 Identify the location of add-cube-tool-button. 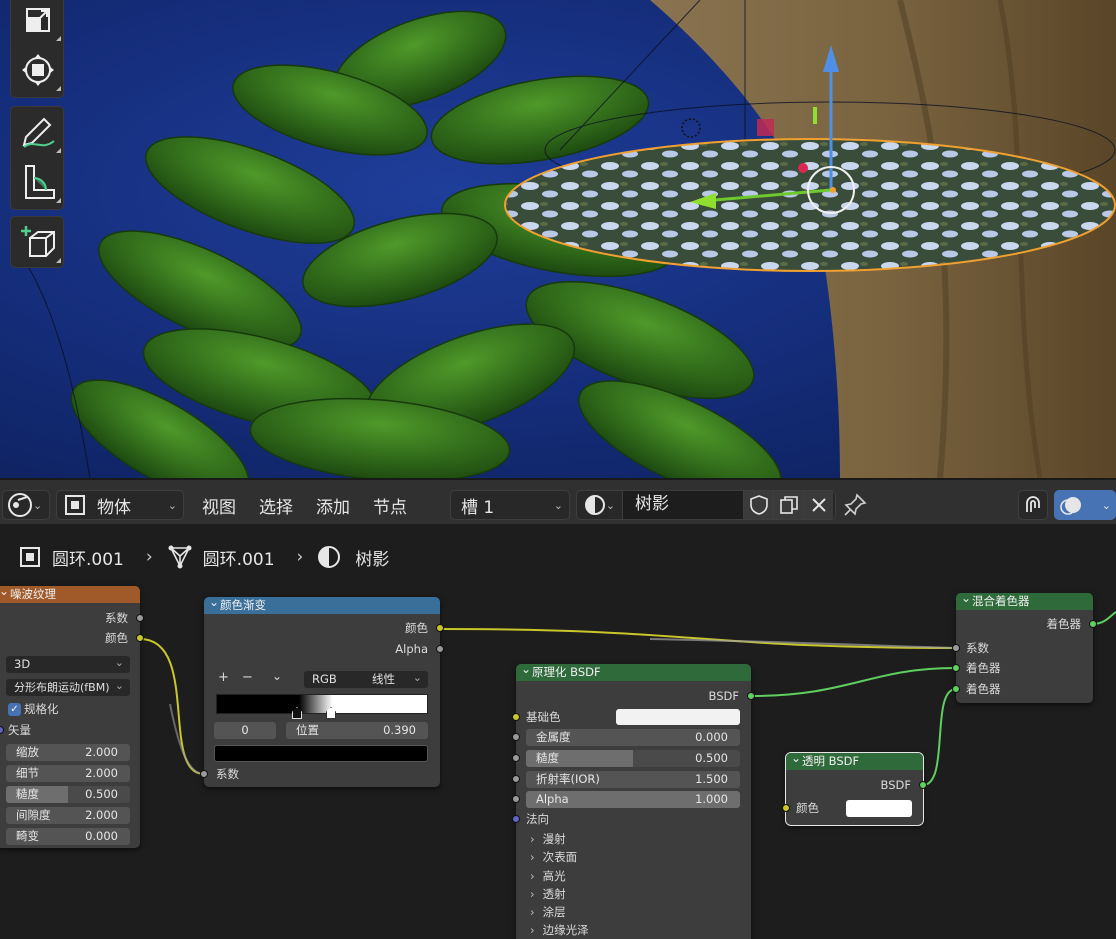
(38, 242).